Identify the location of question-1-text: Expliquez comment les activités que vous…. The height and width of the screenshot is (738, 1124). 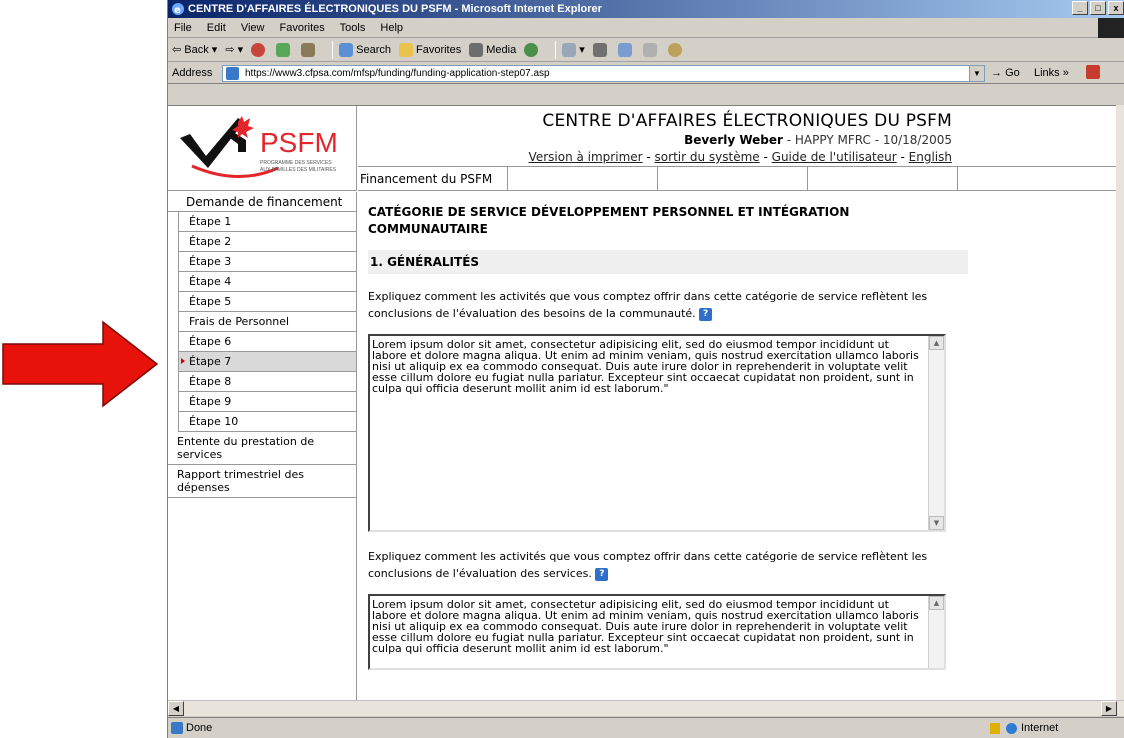
(648, 305).